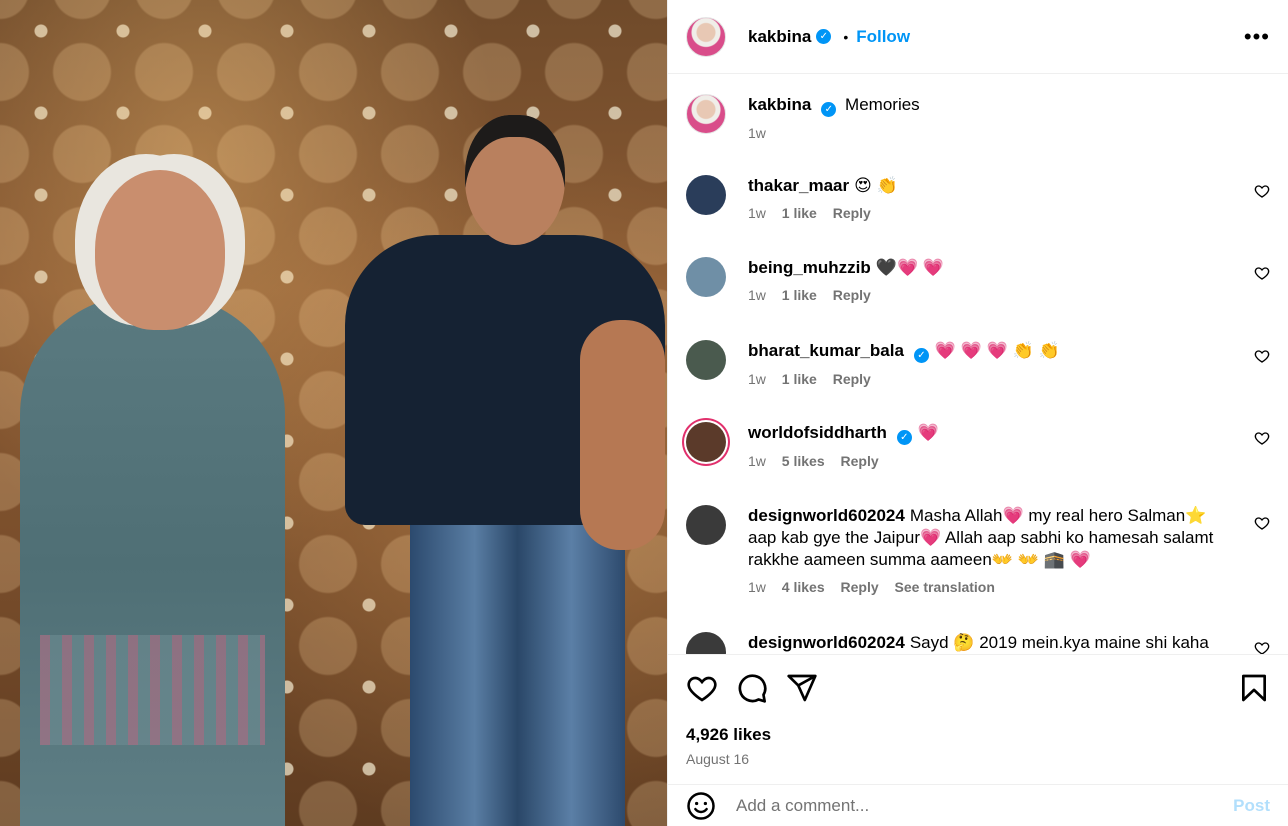 The image size is (1288, 826). I want to click on emoji-icon, so click(701, 806).